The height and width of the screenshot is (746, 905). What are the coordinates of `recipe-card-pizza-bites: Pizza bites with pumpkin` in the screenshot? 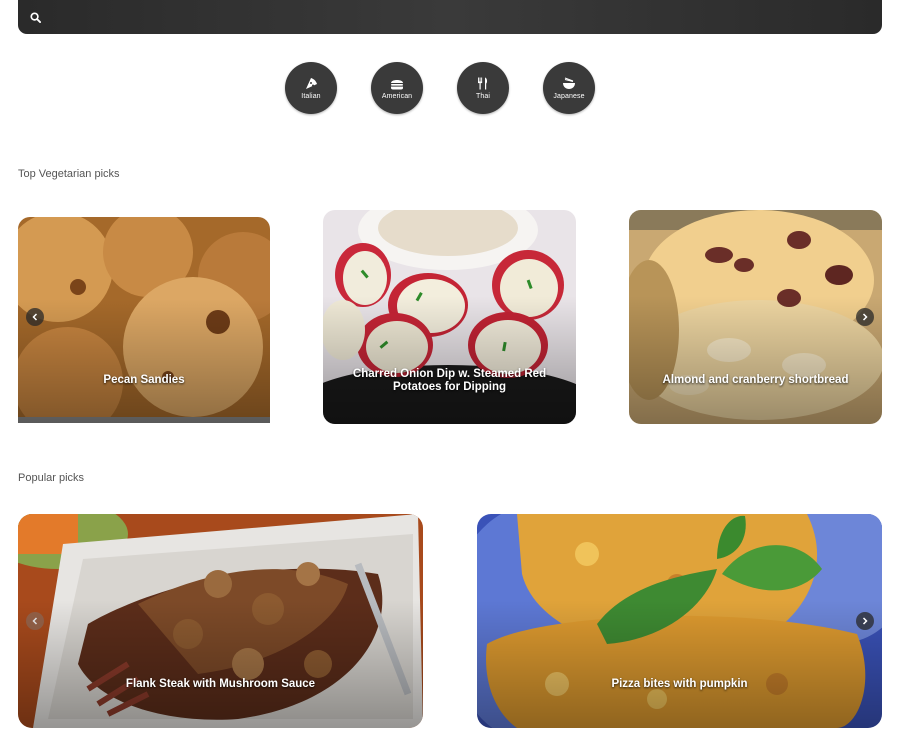 It's located at (679, 621).